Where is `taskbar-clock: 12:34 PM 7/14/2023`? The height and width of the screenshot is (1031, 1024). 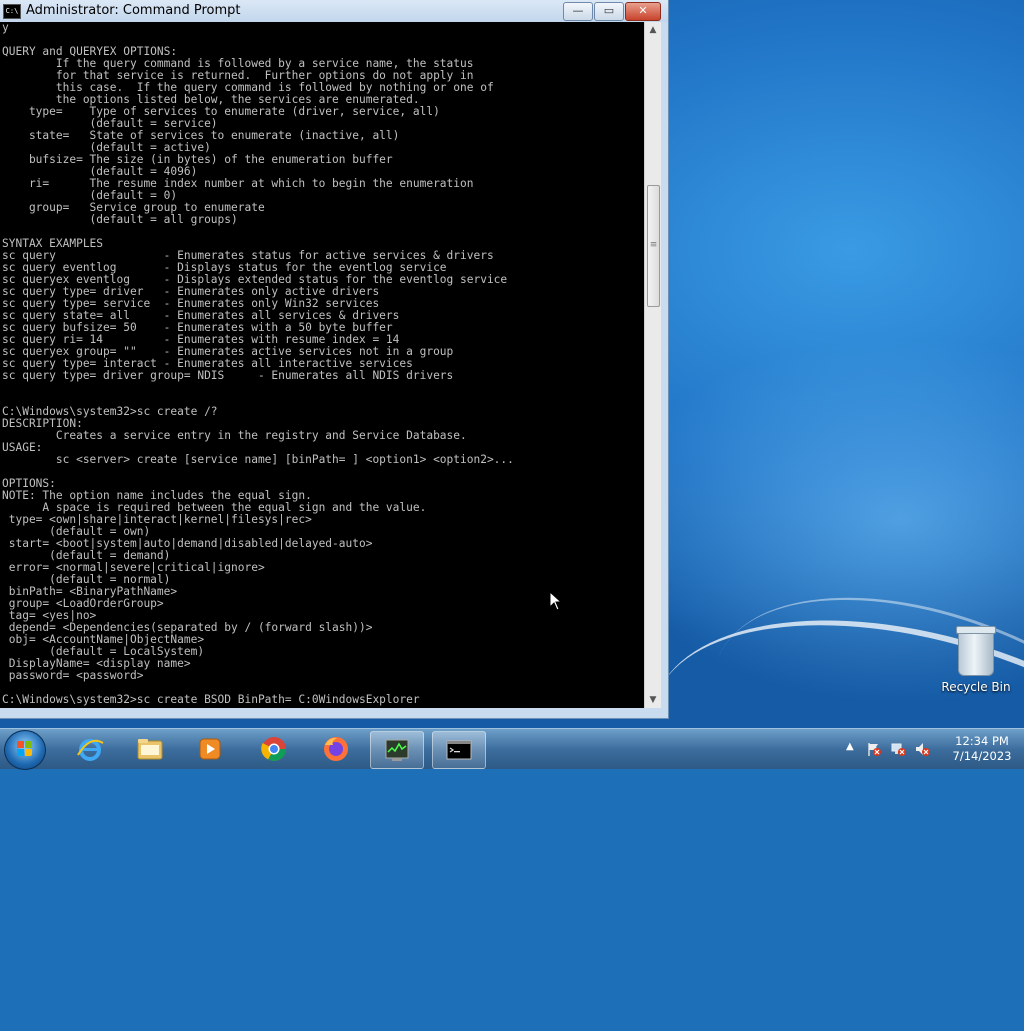
taskbar-clock: 12:34 PM 7/14/2023 is located at coordinates (982, 749).